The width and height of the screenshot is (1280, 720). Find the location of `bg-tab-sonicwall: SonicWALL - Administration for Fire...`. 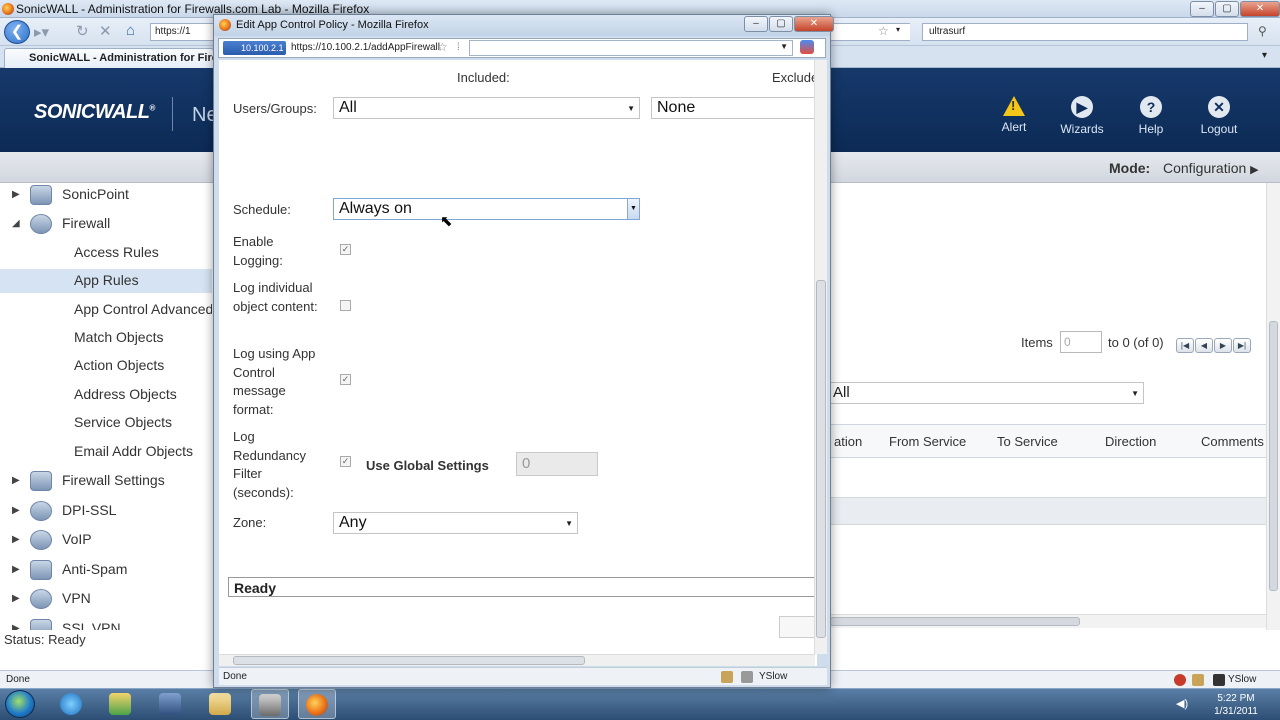

bg-tab-sonicwall: SonicWALL - Administration for Fire... is located at coordinates (109, 58).